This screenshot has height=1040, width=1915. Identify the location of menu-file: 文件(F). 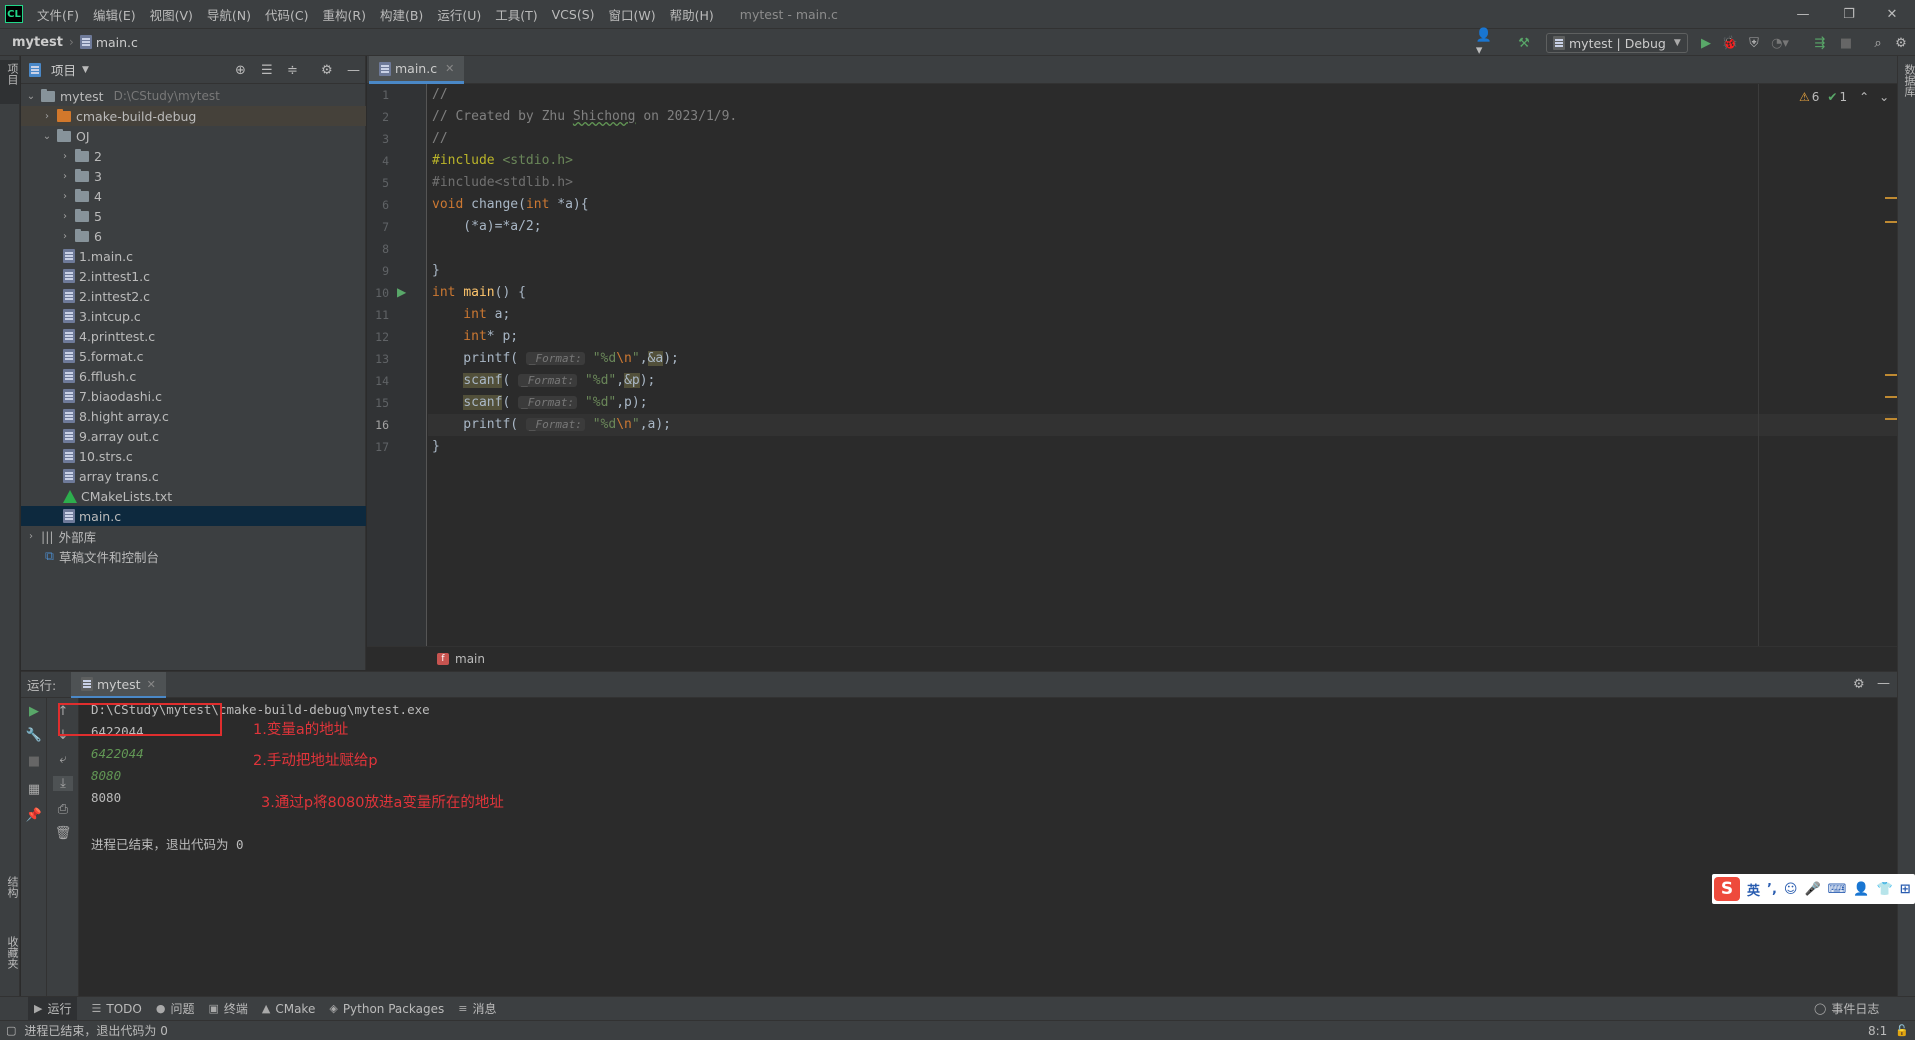
(58, 14).